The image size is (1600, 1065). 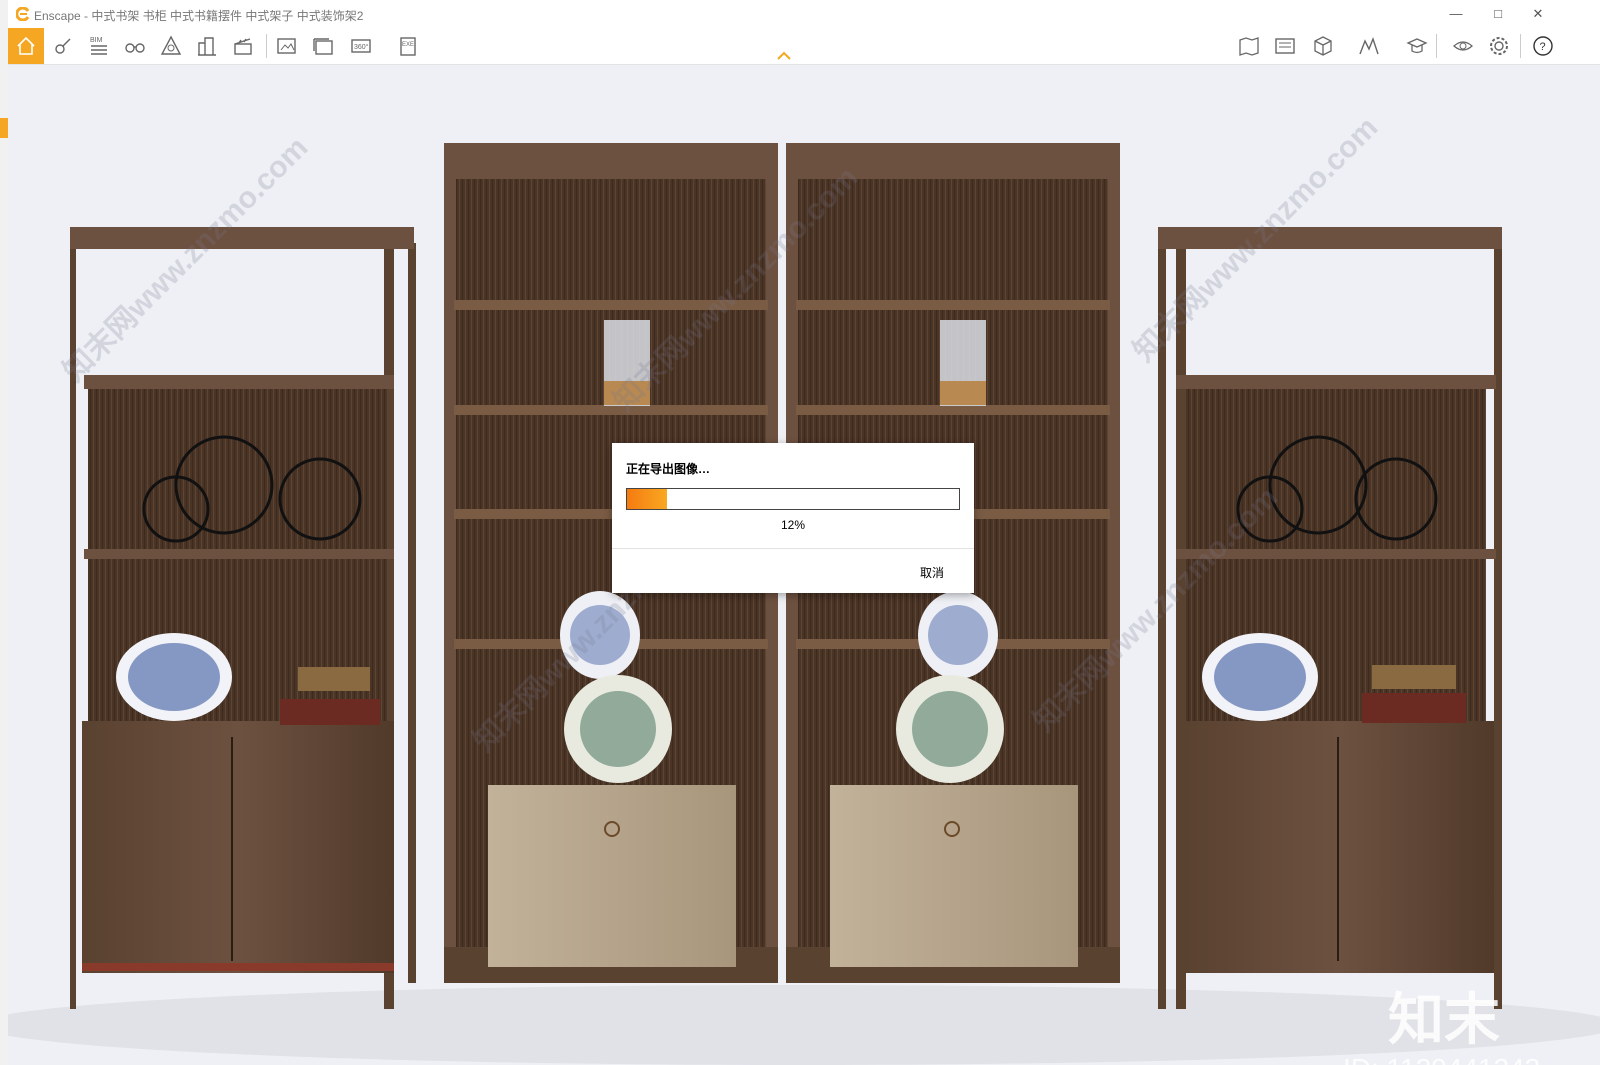 I want to click on clapperboard-icon, so click(x=243, y=46).